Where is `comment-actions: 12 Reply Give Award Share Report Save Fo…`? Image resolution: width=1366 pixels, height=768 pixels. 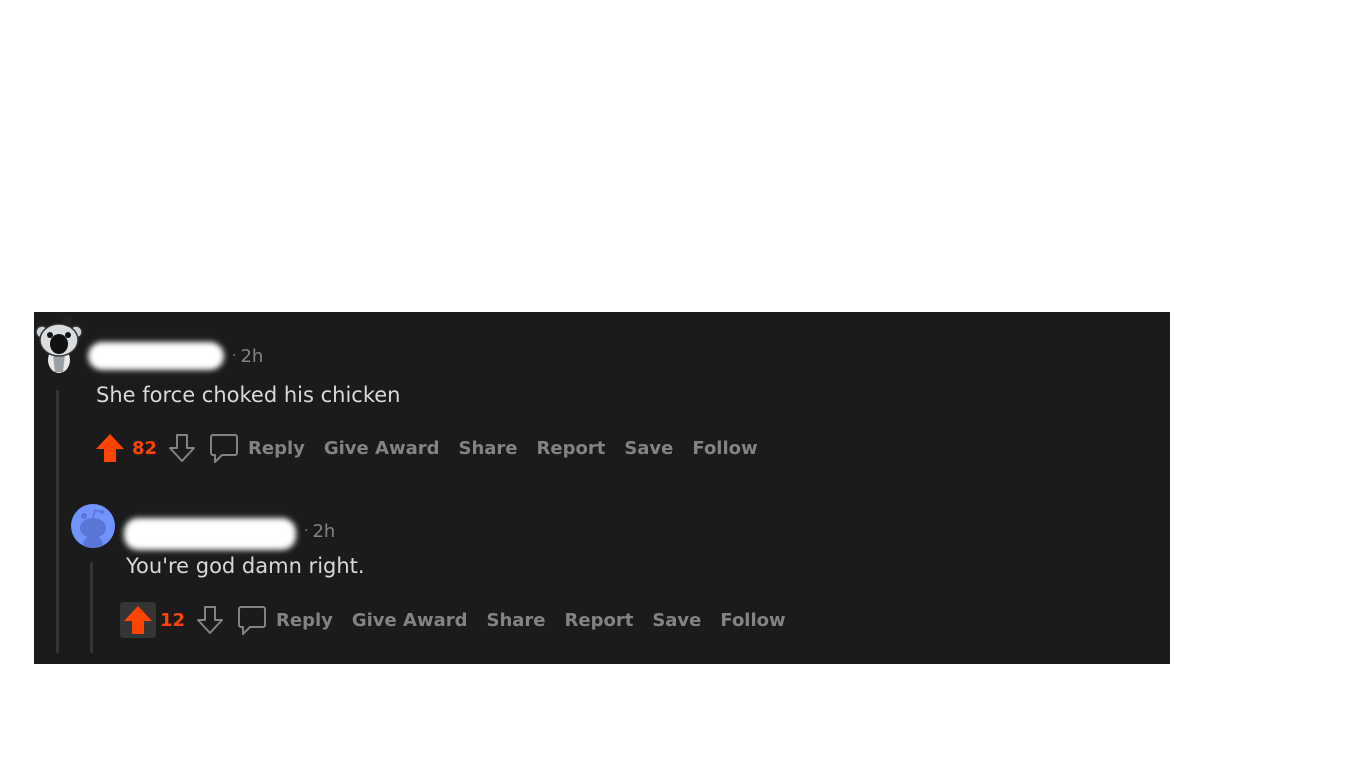 comment-actions: 12 Reply Give Award Share Report Save Fo… is located at coordinates (453, 620).